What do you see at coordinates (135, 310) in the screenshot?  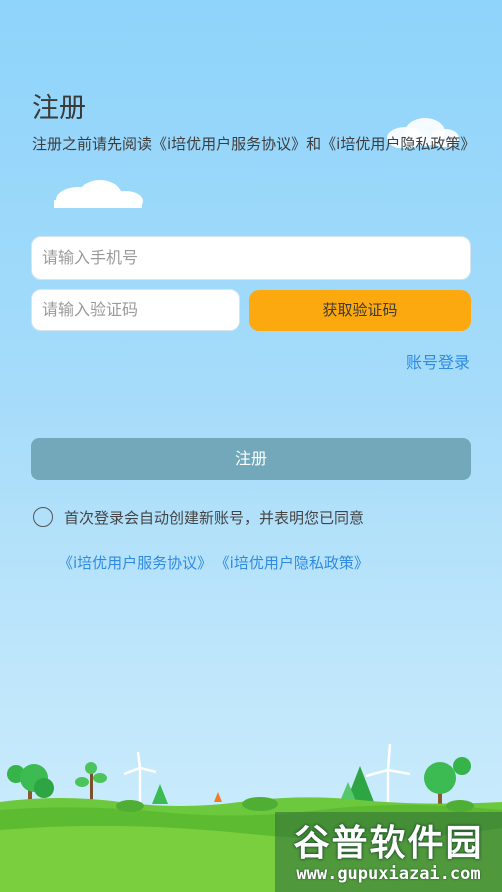 I see `verification-code-input: 请输入验证码` at bounding box center [135, 310].